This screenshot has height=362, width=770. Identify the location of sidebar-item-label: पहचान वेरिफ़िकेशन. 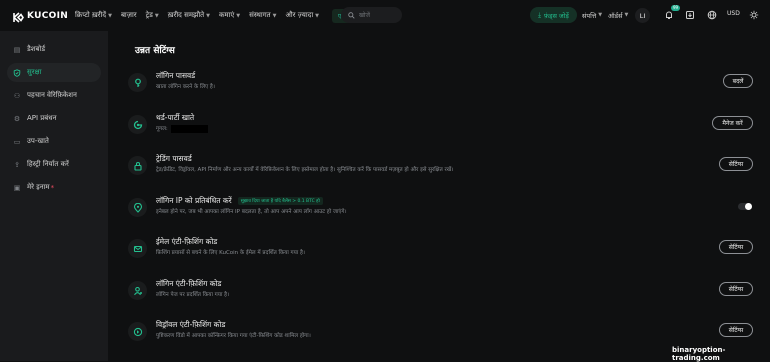
(52, 95).